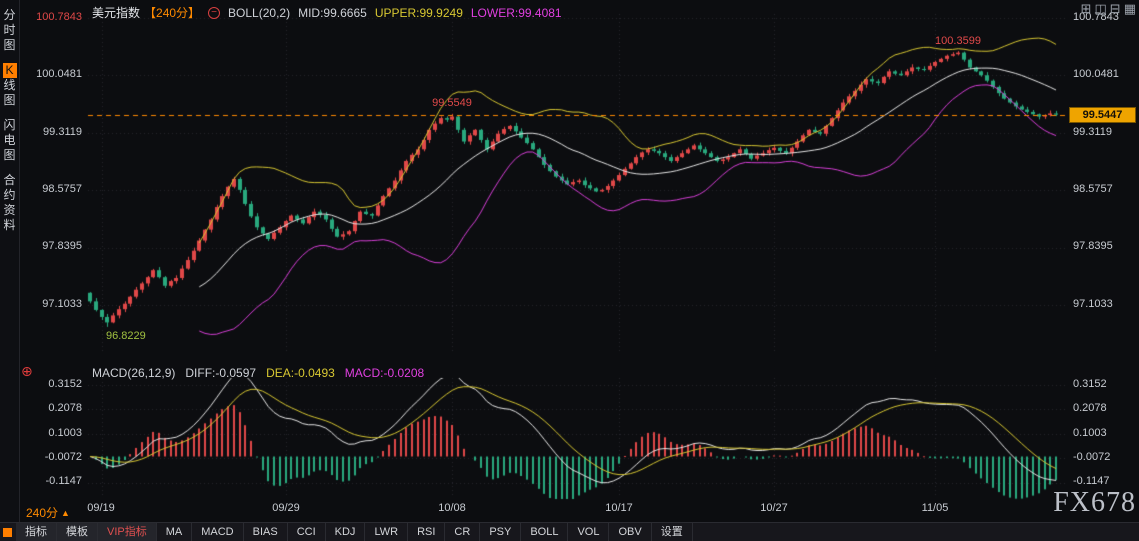 This screenshot has height=541, width=1139. I want to click on high-price-annotation: 100.3599, so click(958, 41).